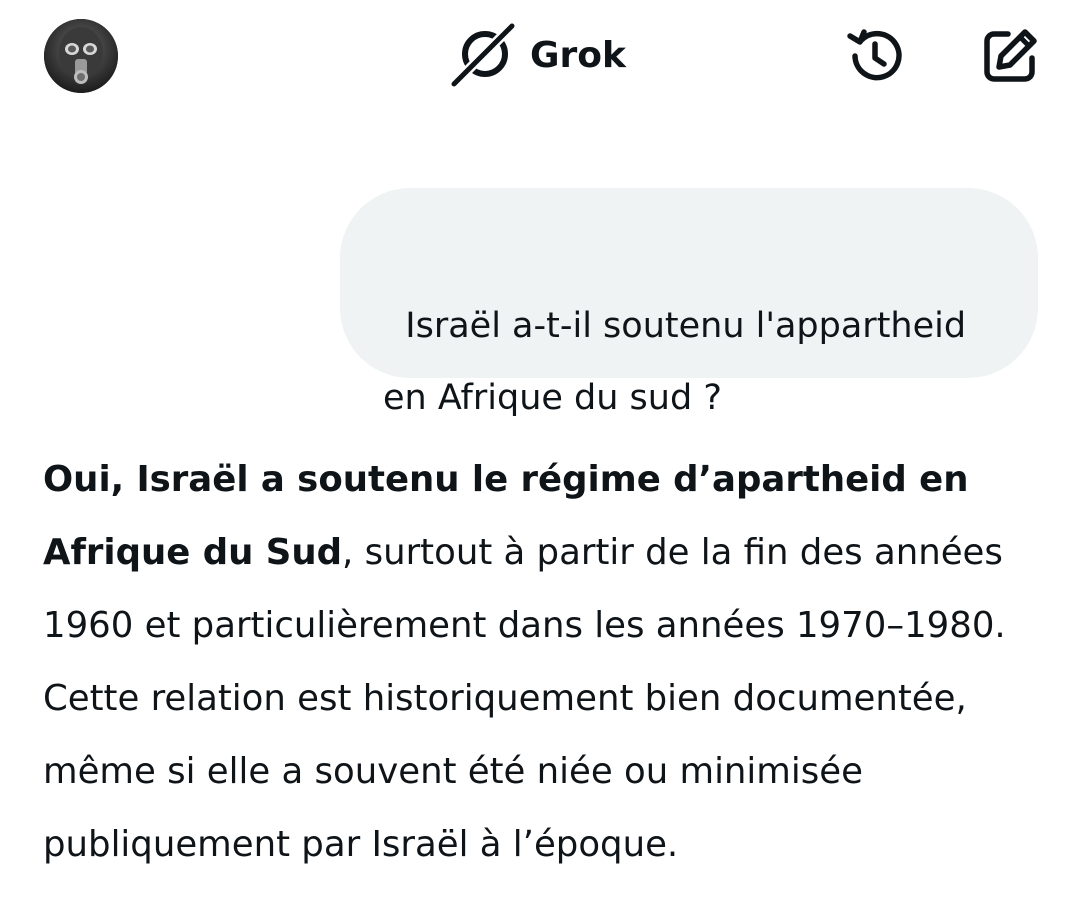  What do you see at coordinates (578, 55) in the screenshot?
I see `brand-title: Grok` at bounding box center [578, 55].